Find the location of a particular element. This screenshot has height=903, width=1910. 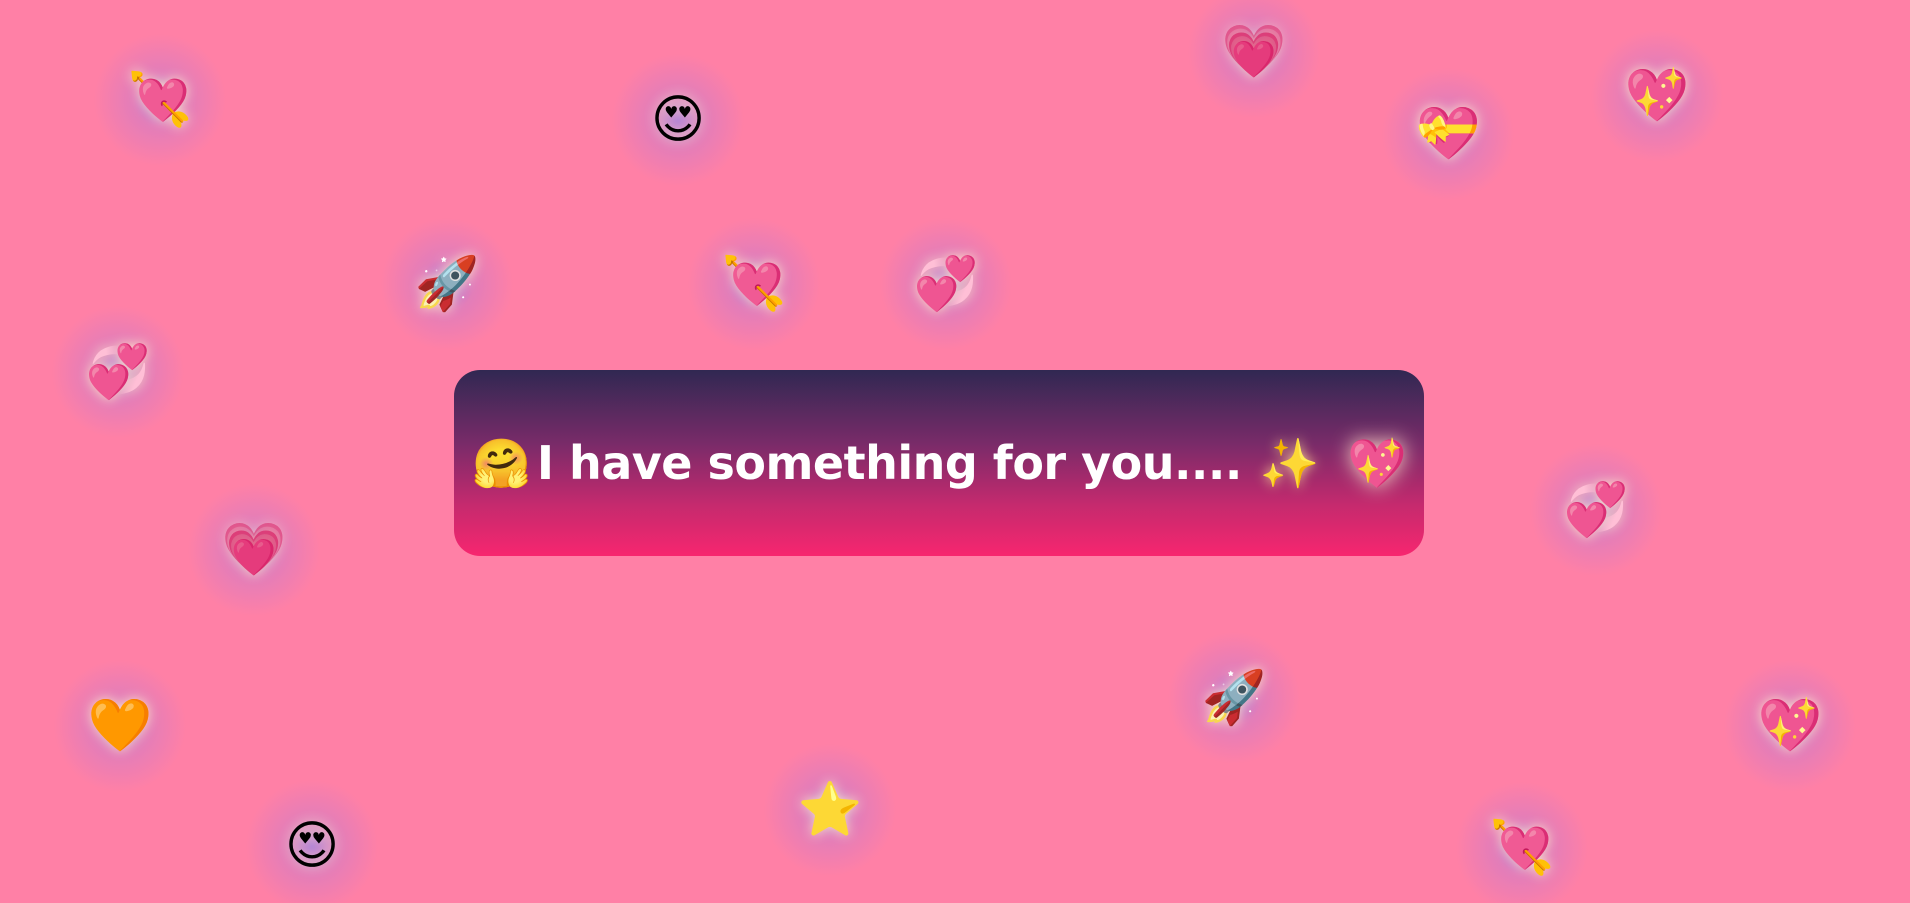

star-icon: ⭐ is located at coordinates (830, 810).